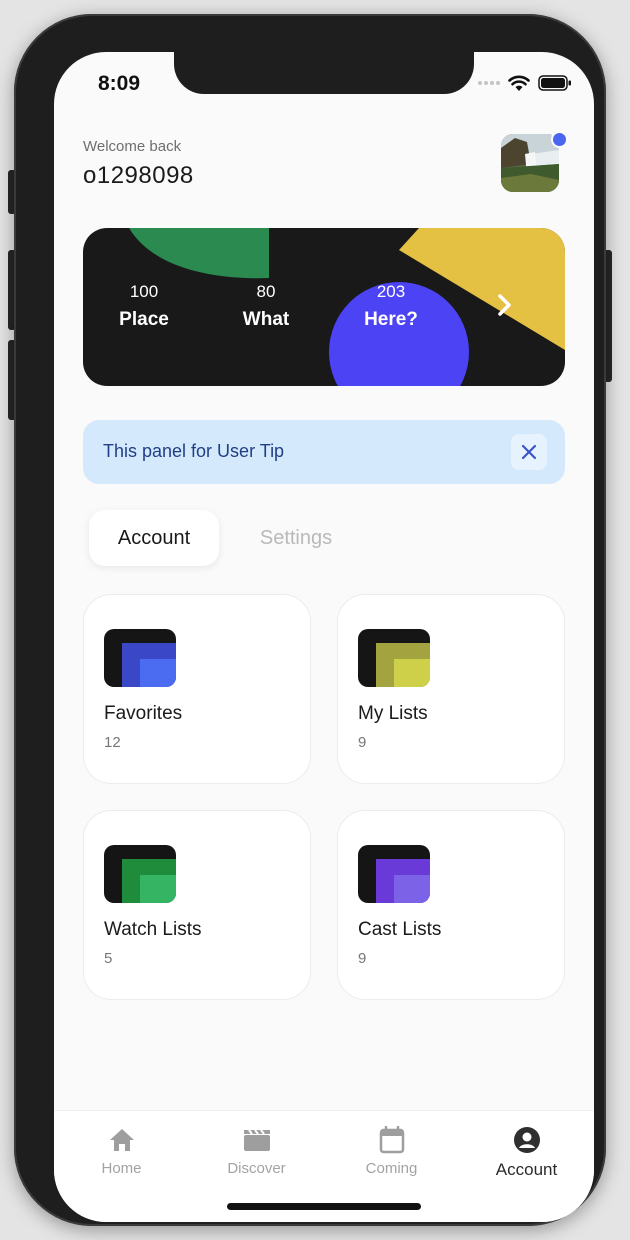  What do you see at coordinates (256, 1168) in the screenshot?
I see `nav-label: Discover` at bounding box center [256, 1168].